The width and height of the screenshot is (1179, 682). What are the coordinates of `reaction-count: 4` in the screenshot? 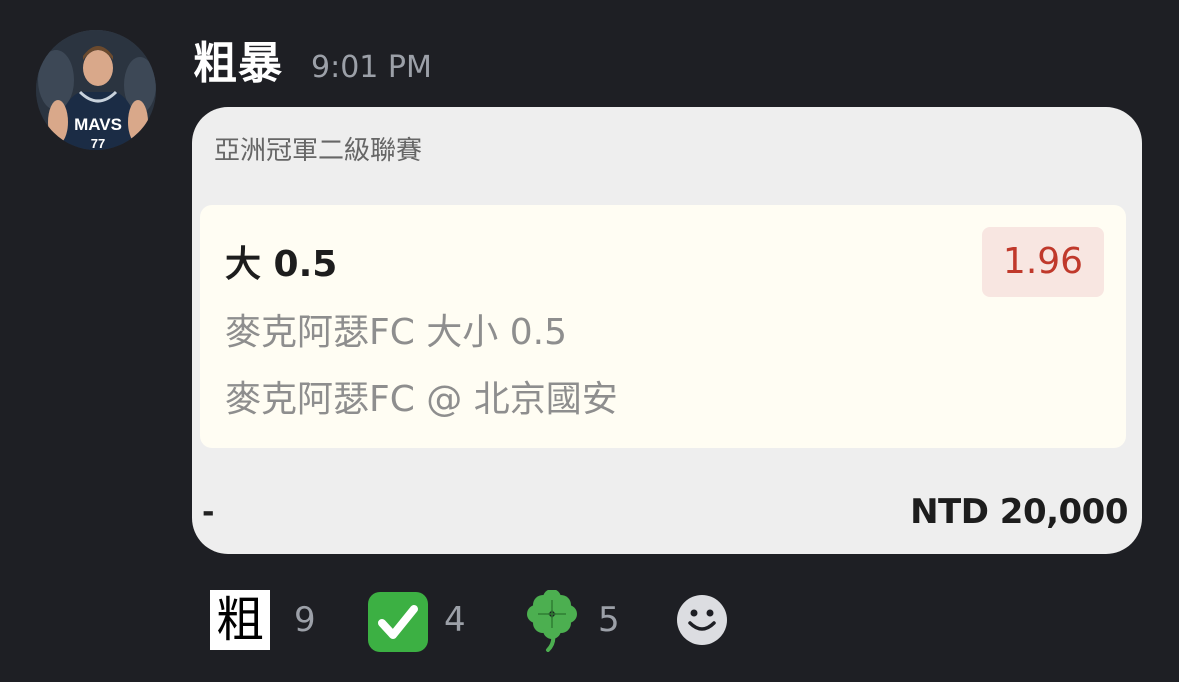 It's located at (455, 620).